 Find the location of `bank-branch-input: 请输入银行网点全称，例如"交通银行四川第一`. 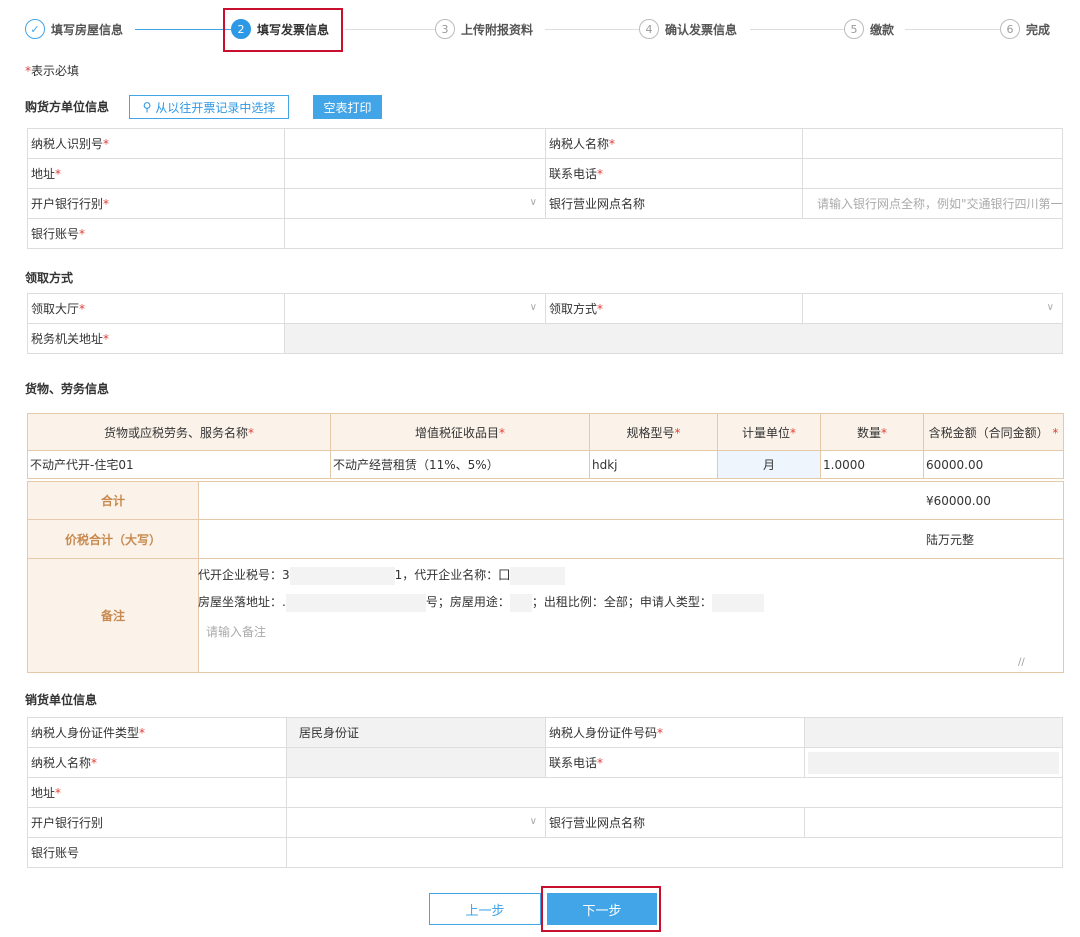

bank-branch-input: 请输入银行网点全称，例如"交通银行四川第一 is located at coordinates (932, 203).